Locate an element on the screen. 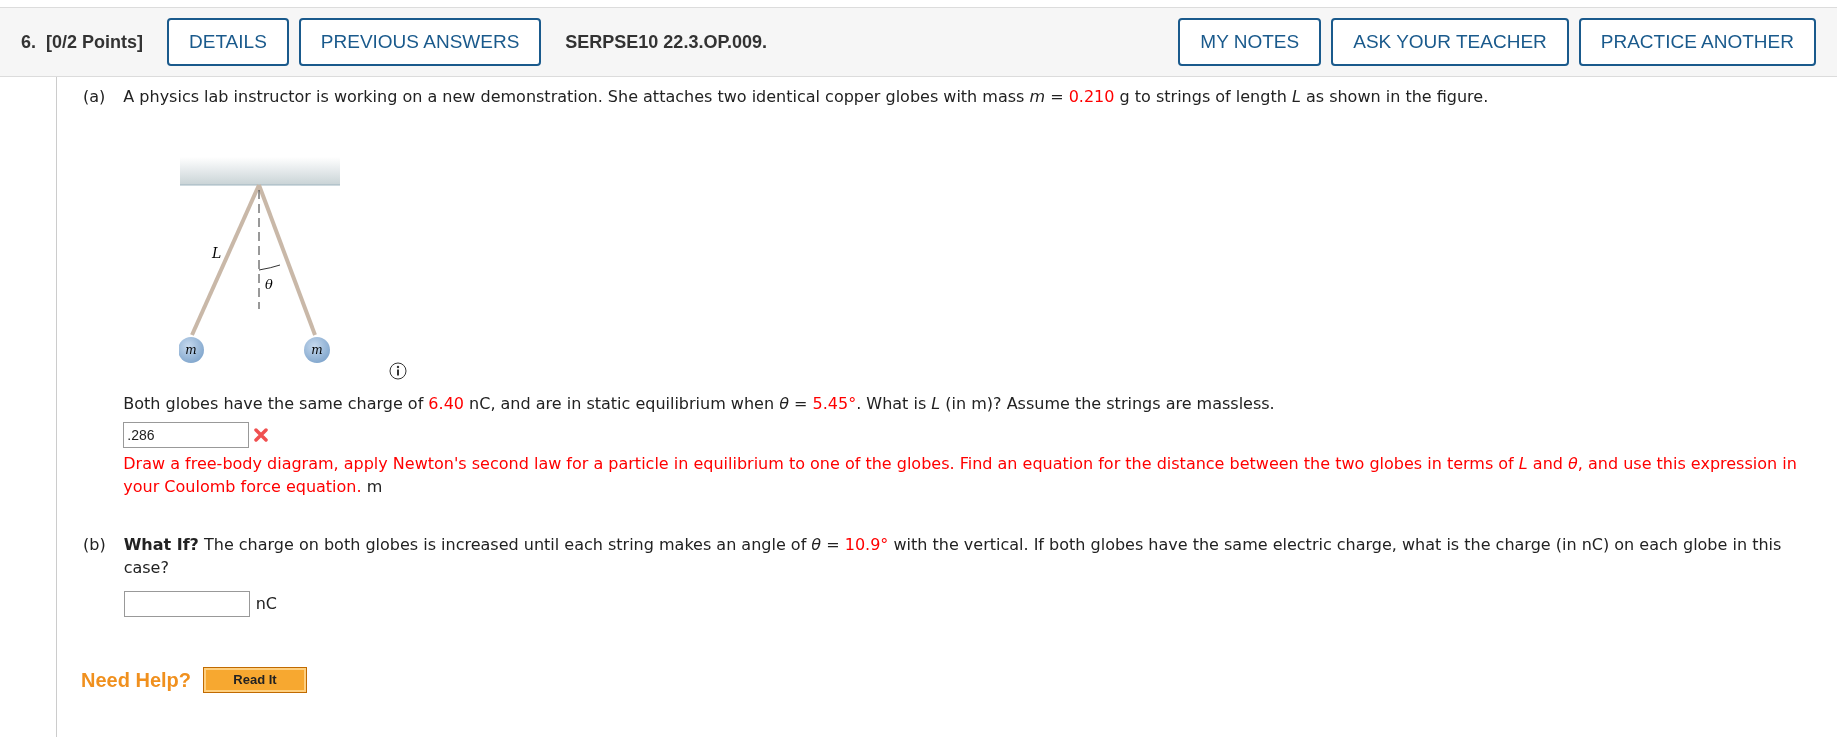 This screenshot has height=737, width=1837. question-text: What If? The charge on both globes is increased until each string makes an angle of θ = 10.9° with the vertical. If both globes have the same electric charge, what is the charge (in nC) on each globe in this case? is located at coordinates (953, 556).